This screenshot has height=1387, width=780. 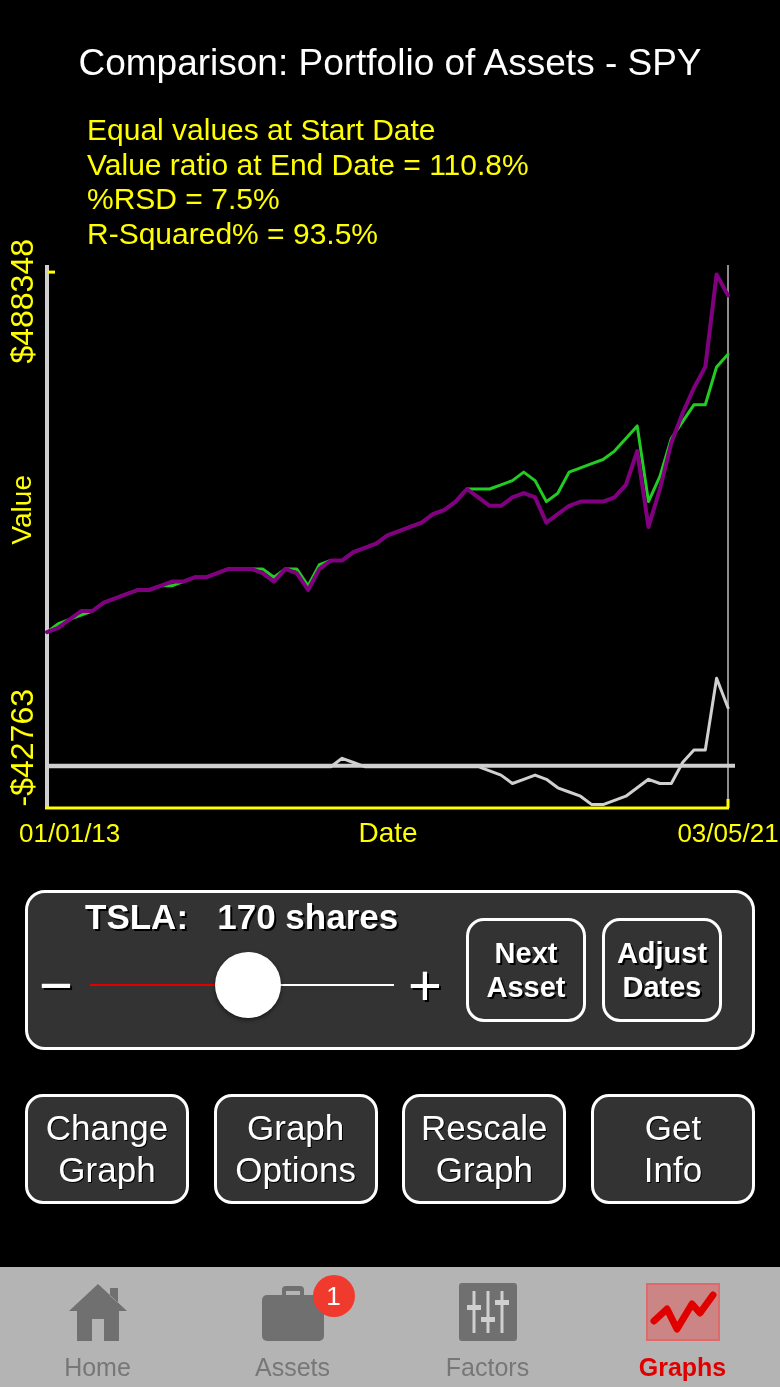 What do you see at coordinates (292, 1313) in the screenshot?
I see `briefcase-icon` at bounding box center [292, 1313].